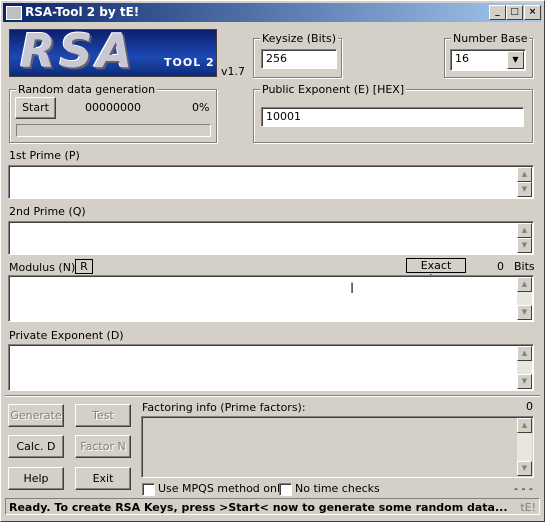 The height and width of the screenshot is (522, 545). I want to click on exit-button: Exit, so click(103, 478).